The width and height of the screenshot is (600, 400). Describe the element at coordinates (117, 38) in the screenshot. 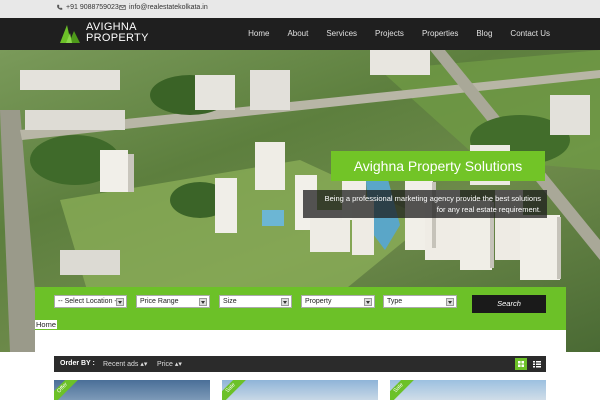

I see `logo-line-2: PROPERTY` at that location.